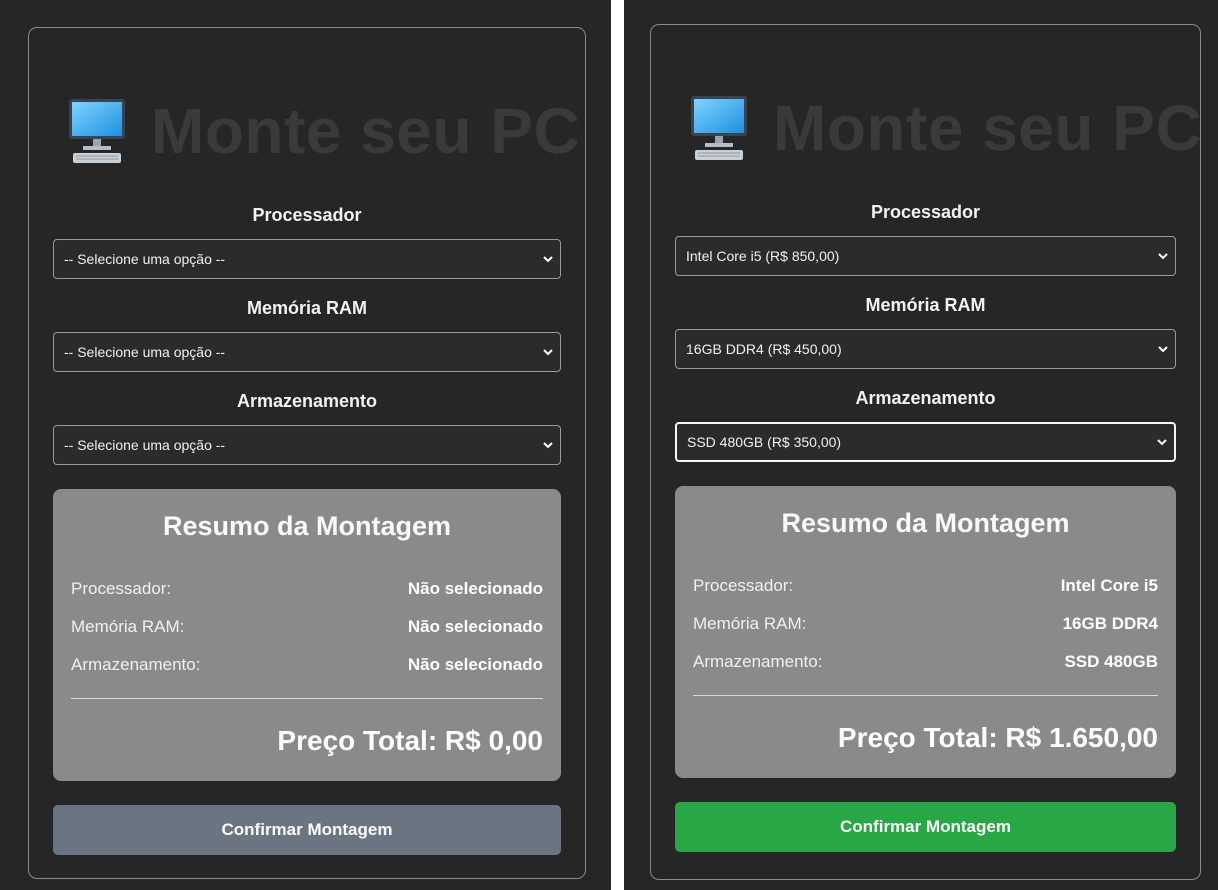 The width and height of the screenshot is (1218, 890). Describe the element at coordinates (475, 626) in the screenshot. I see `summary-ram-value: Não selecionado` at that location.